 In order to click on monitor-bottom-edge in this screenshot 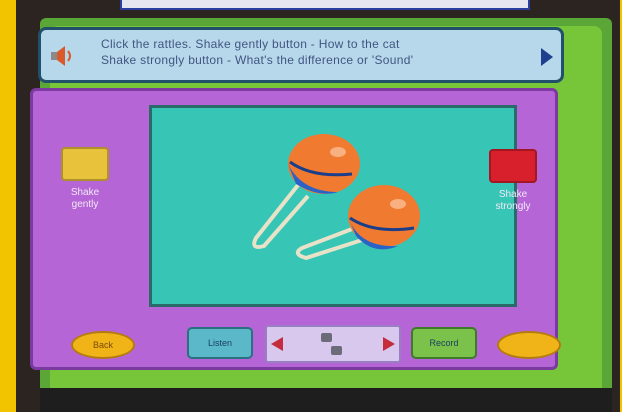, I will do `click(326, 400)`.